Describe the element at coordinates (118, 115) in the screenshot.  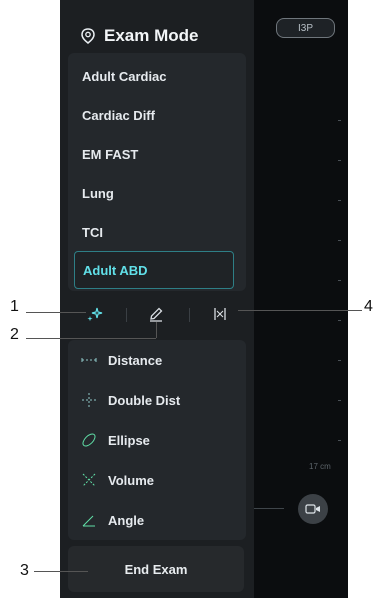
I see `preset-label: Cardiac Diff` at that location.